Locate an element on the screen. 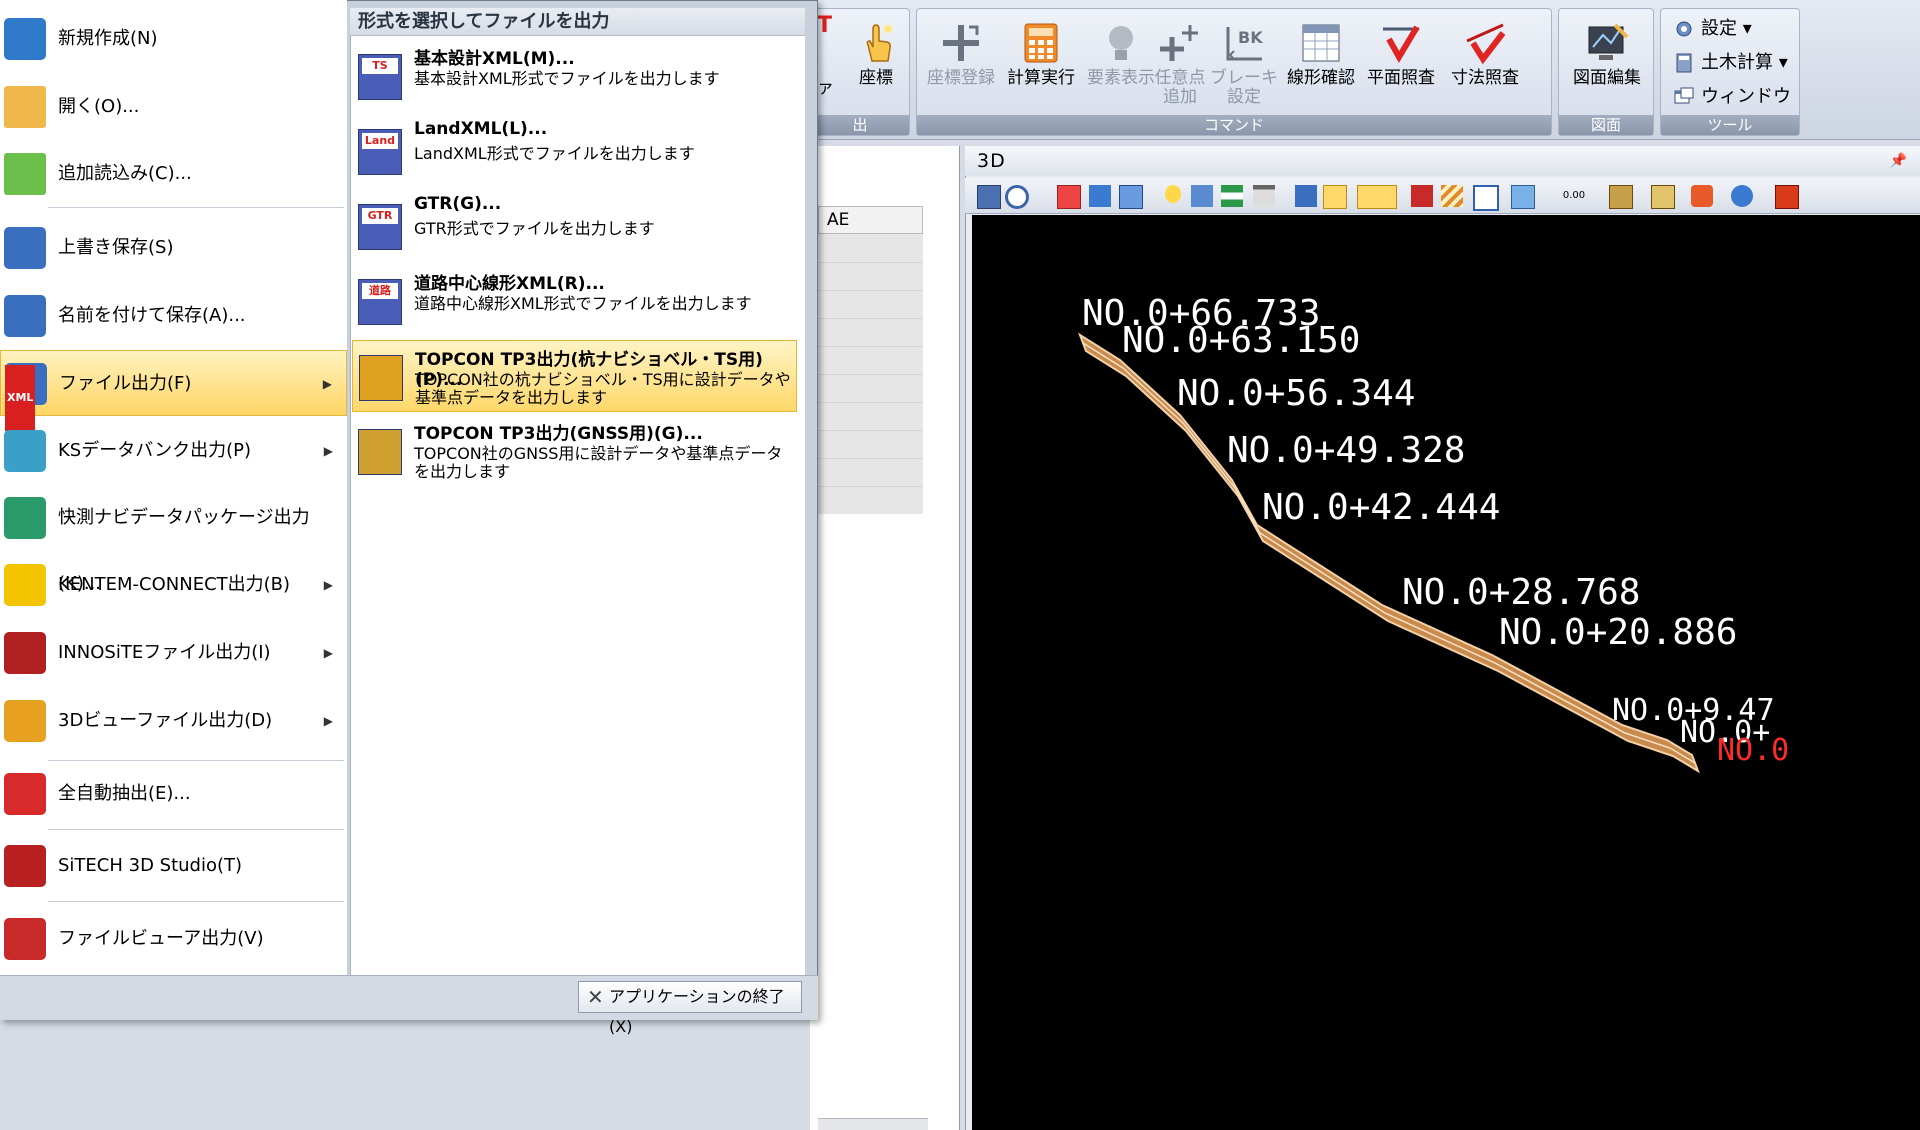 The width and height of the screenshot is (1920, 1130). lightbulb-icon is located at coordinates (1121, 43).